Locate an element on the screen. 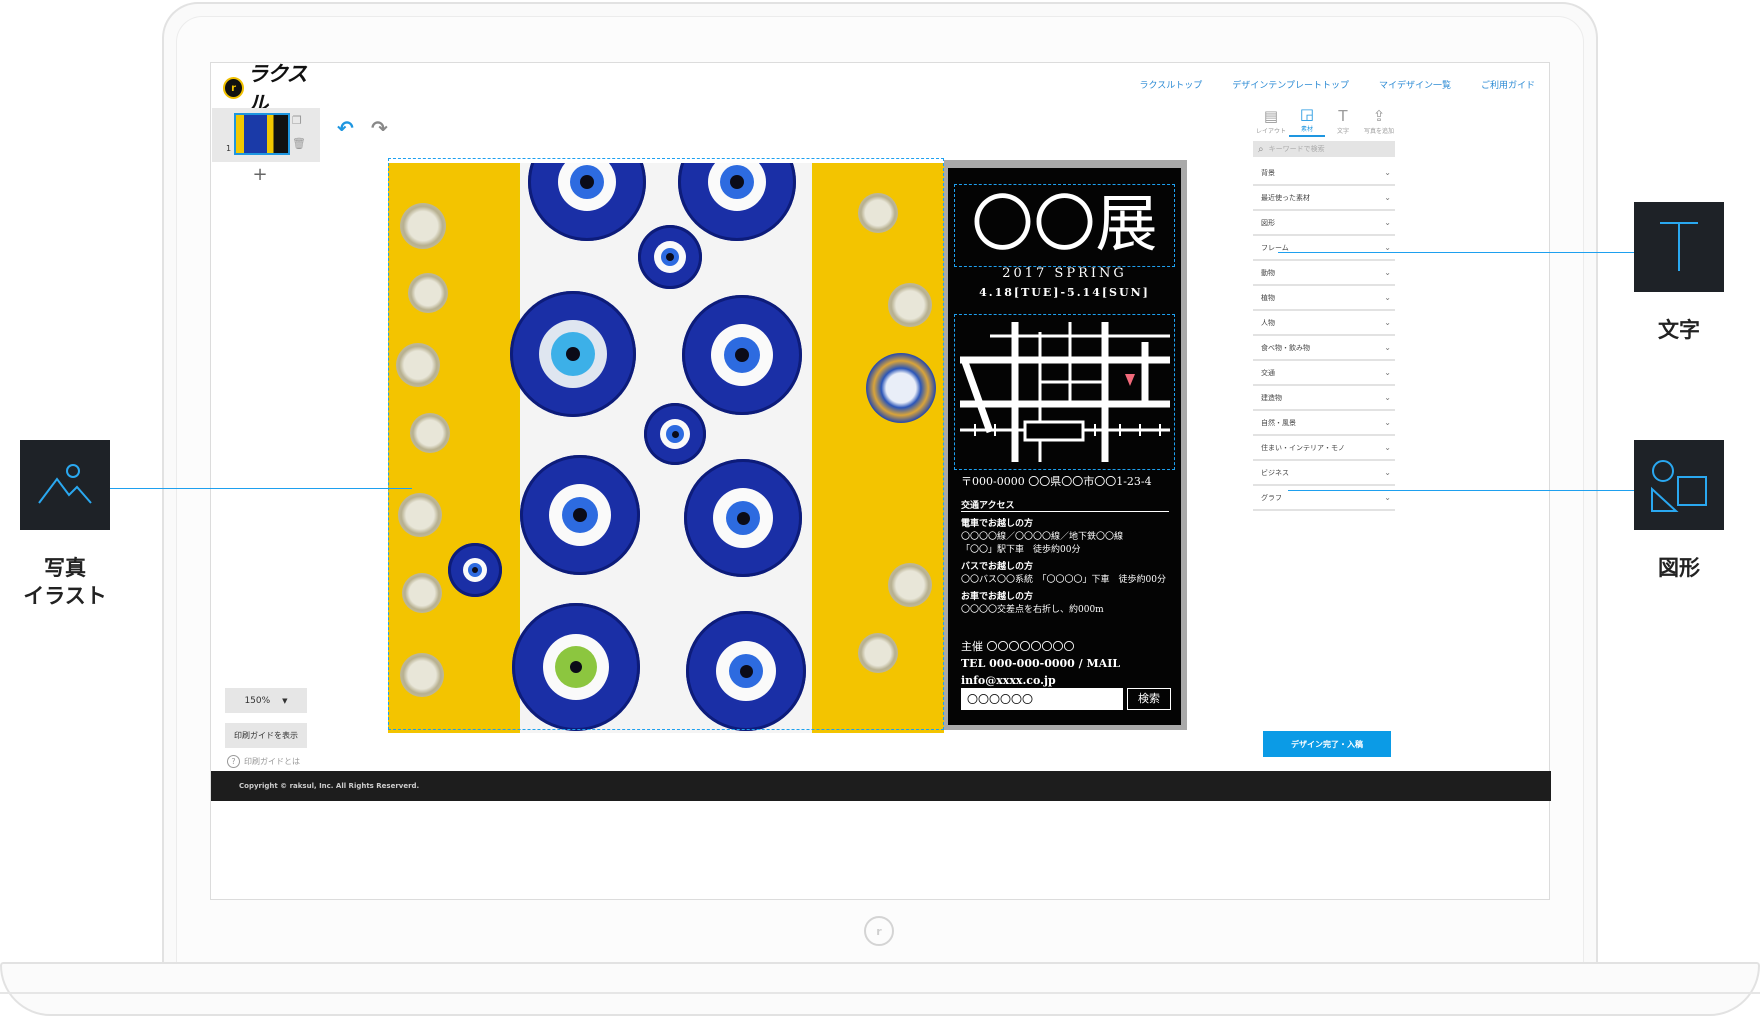  poster-search-button: 検索 is located at coordinates (1149, 699).